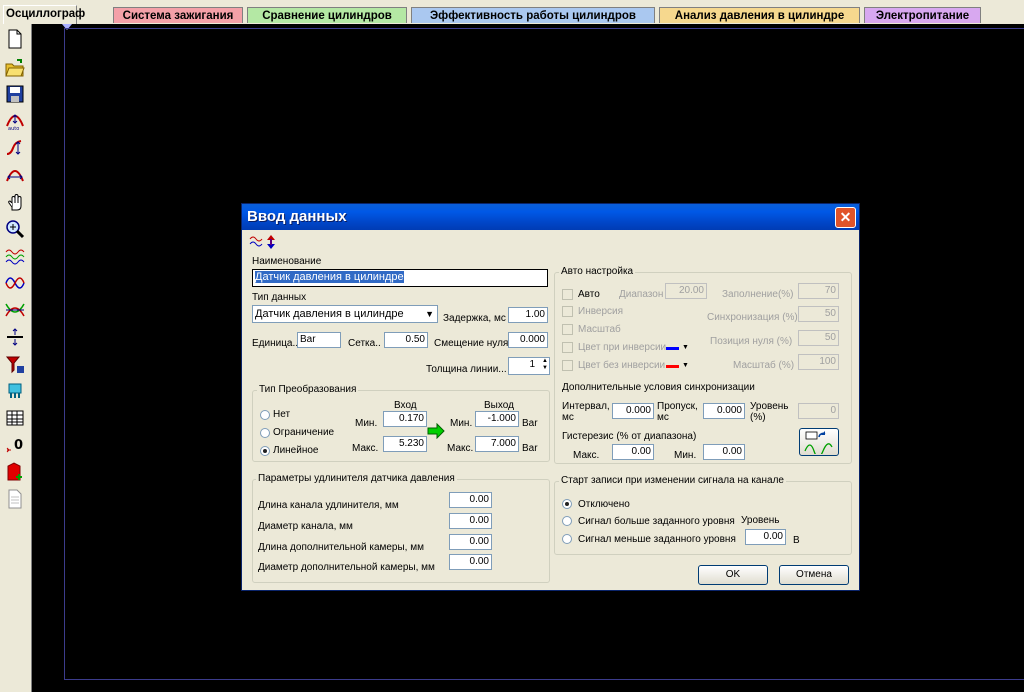 The width and height of the screenshot is (1024, 692). What do you see at coordinates (256, 242) in the screenshot?
I see `waveform-icon` at bounding box center [256, 242].